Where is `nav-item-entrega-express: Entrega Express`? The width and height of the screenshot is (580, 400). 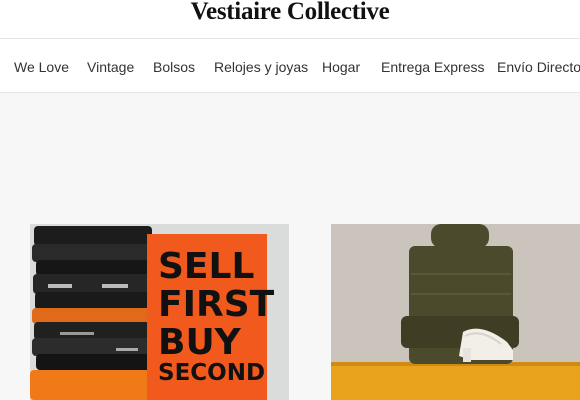 nav-item-entrega-express: Entrega Express is located at coordinates (433, 67).